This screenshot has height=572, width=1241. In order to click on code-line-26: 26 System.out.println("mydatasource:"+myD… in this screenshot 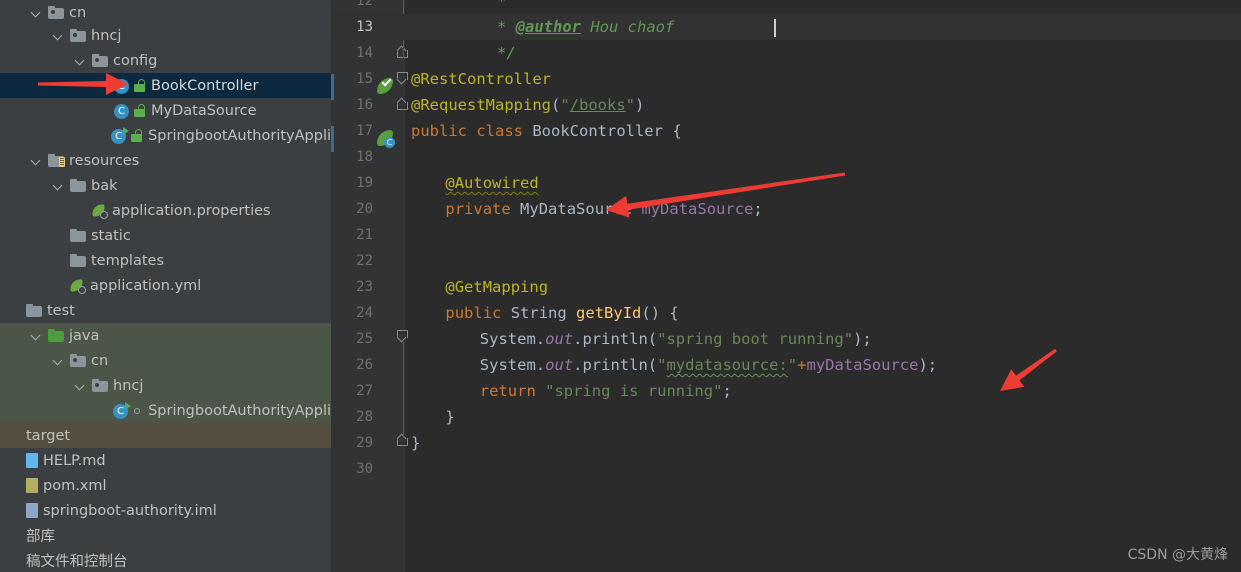, I will do `click(786, 365)`.